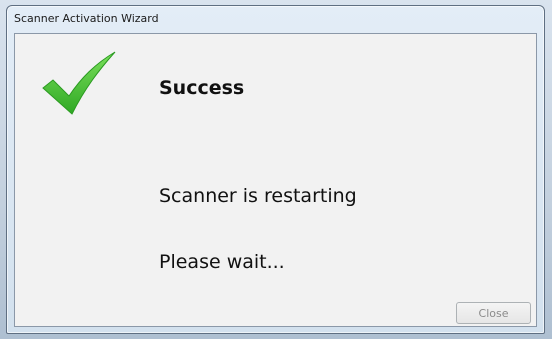 Image resolution: width=552 pixels, height=339 pixels. What do you see at coordinates (79, 83) in the screenshot?
I see `checkmark-icon` at bounding box center [79, 83].